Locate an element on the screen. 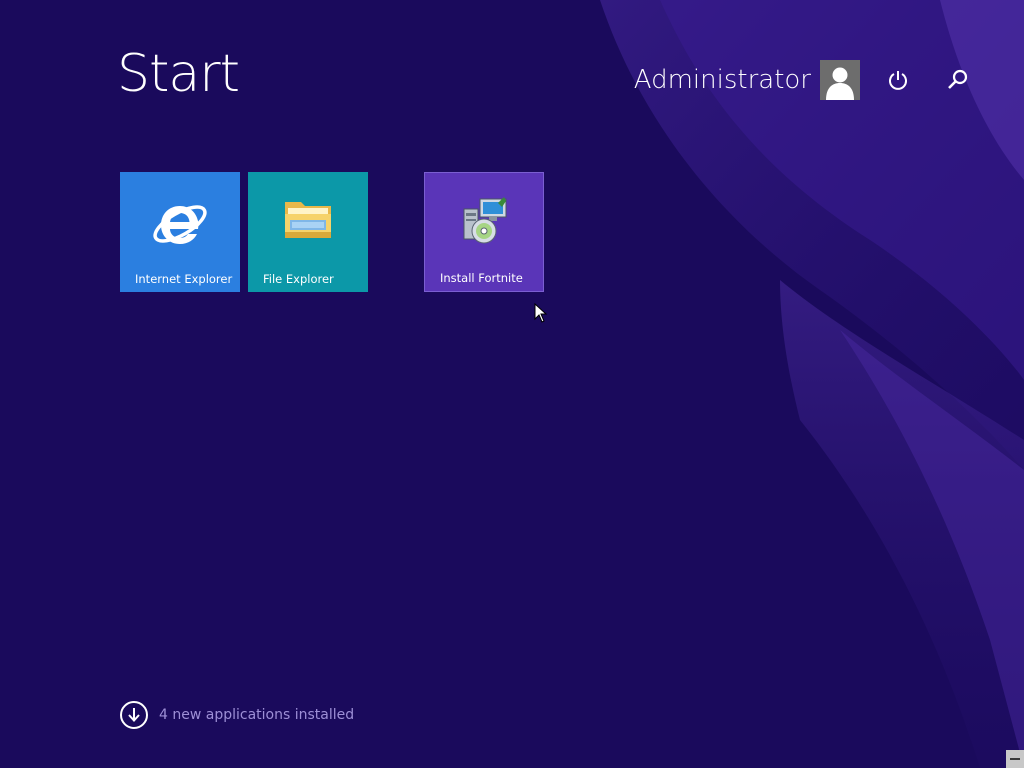 The height and width of the screenshot is (768, 1024). power-icon is located at coordinates (898, 80).